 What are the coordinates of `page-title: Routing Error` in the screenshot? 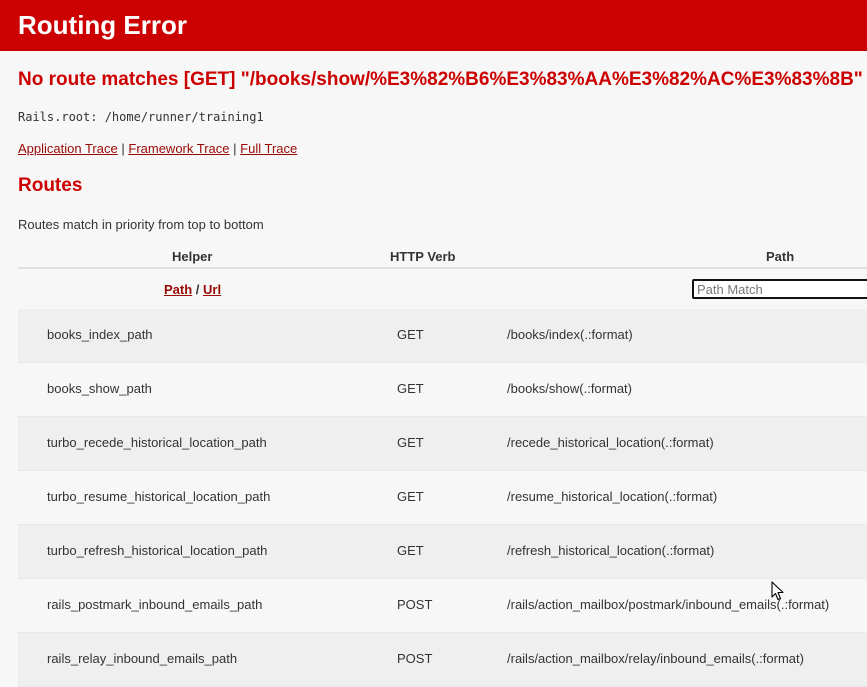 It's located at (102, 25).